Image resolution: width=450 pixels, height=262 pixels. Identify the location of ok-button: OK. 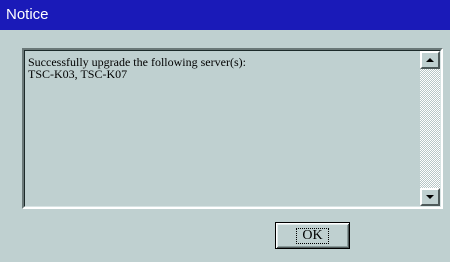
(312, 235).